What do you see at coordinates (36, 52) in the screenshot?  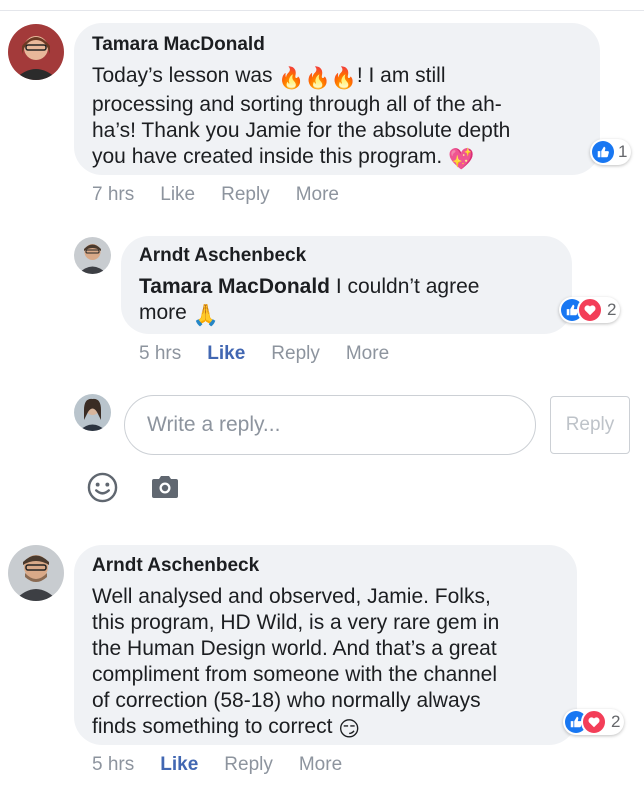 I see `avatar-tamara` at bounding box center [36, 52].